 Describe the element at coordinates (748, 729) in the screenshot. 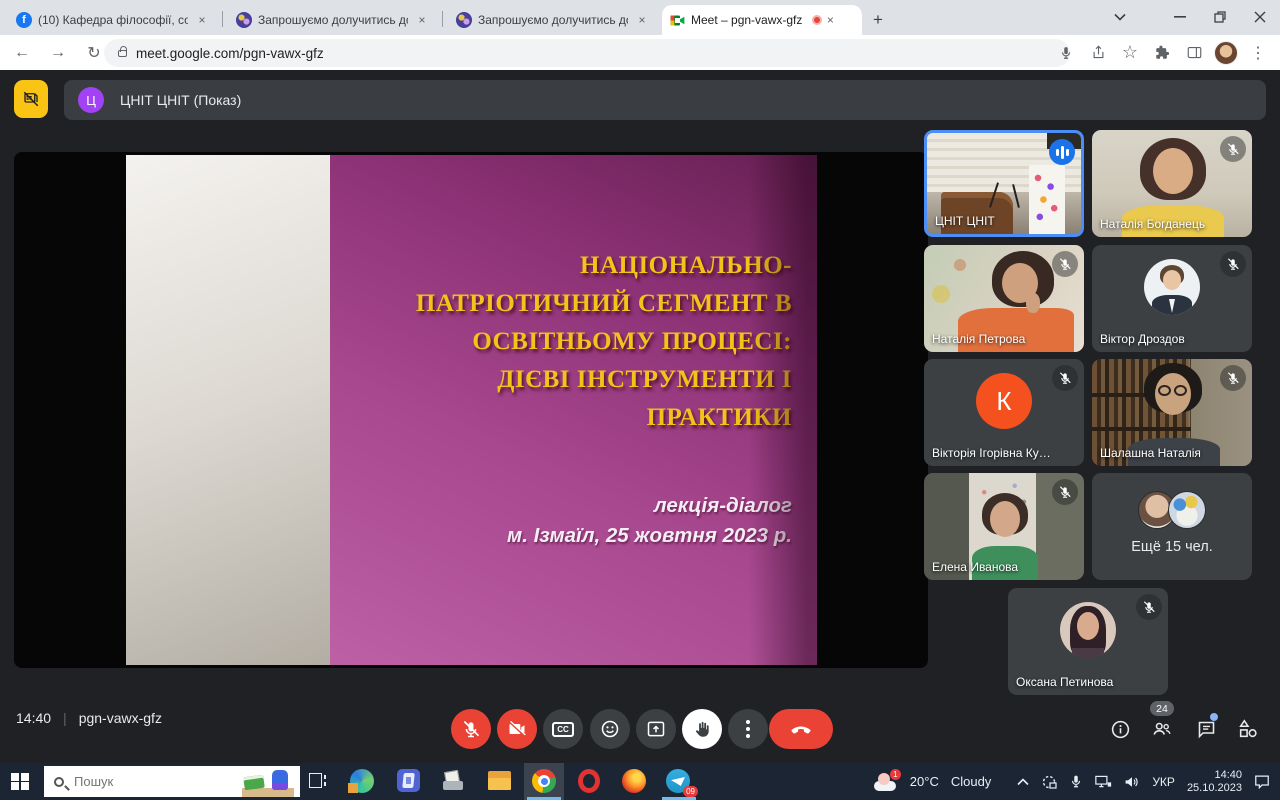

I see `more-options-button` at that location.